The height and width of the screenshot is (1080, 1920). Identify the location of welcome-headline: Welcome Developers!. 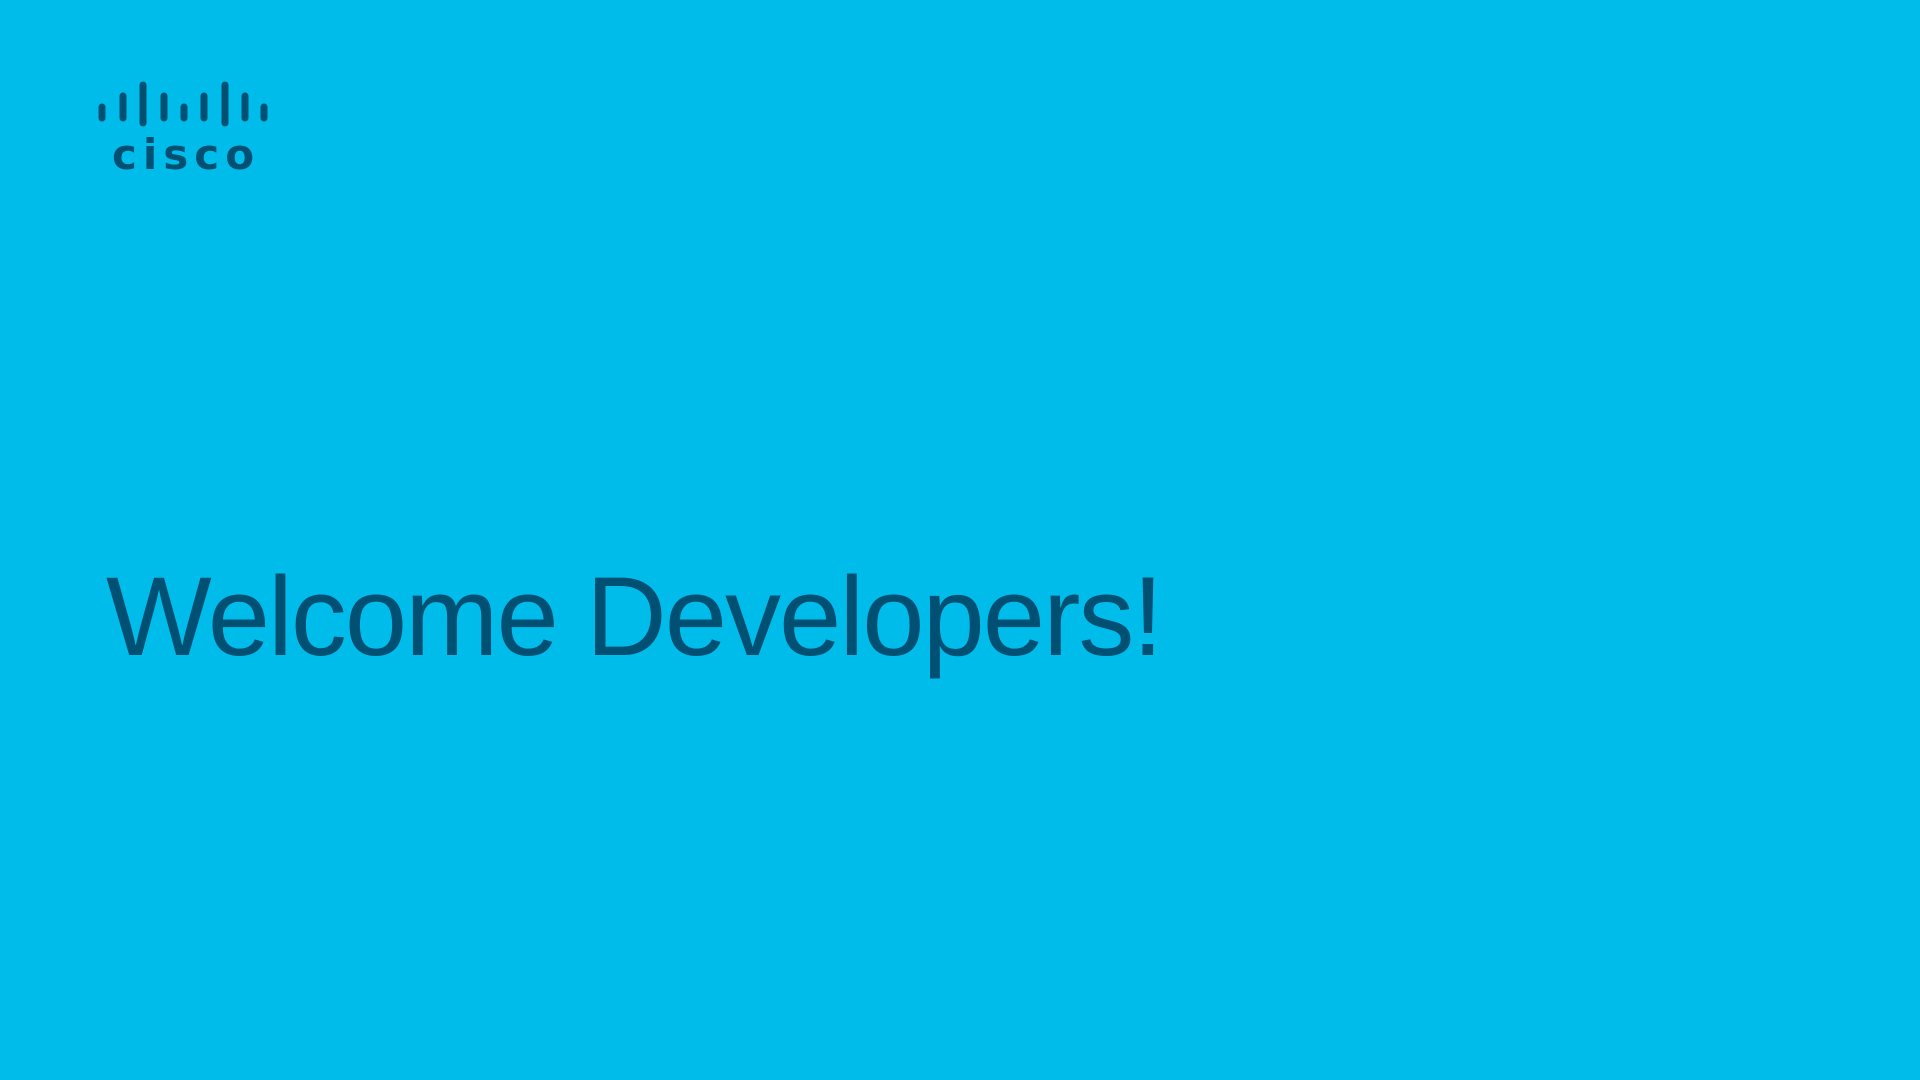
(634, 616).